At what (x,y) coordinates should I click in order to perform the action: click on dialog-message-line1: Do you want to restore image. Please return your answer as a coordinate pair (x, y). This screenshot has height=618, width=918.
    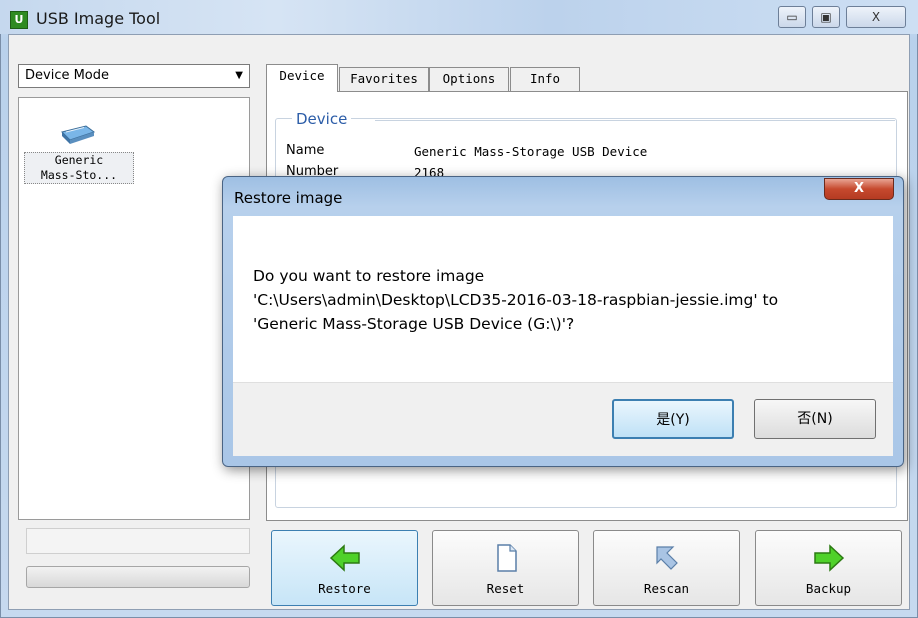
    Looking at the image, I should click on (369, 276).